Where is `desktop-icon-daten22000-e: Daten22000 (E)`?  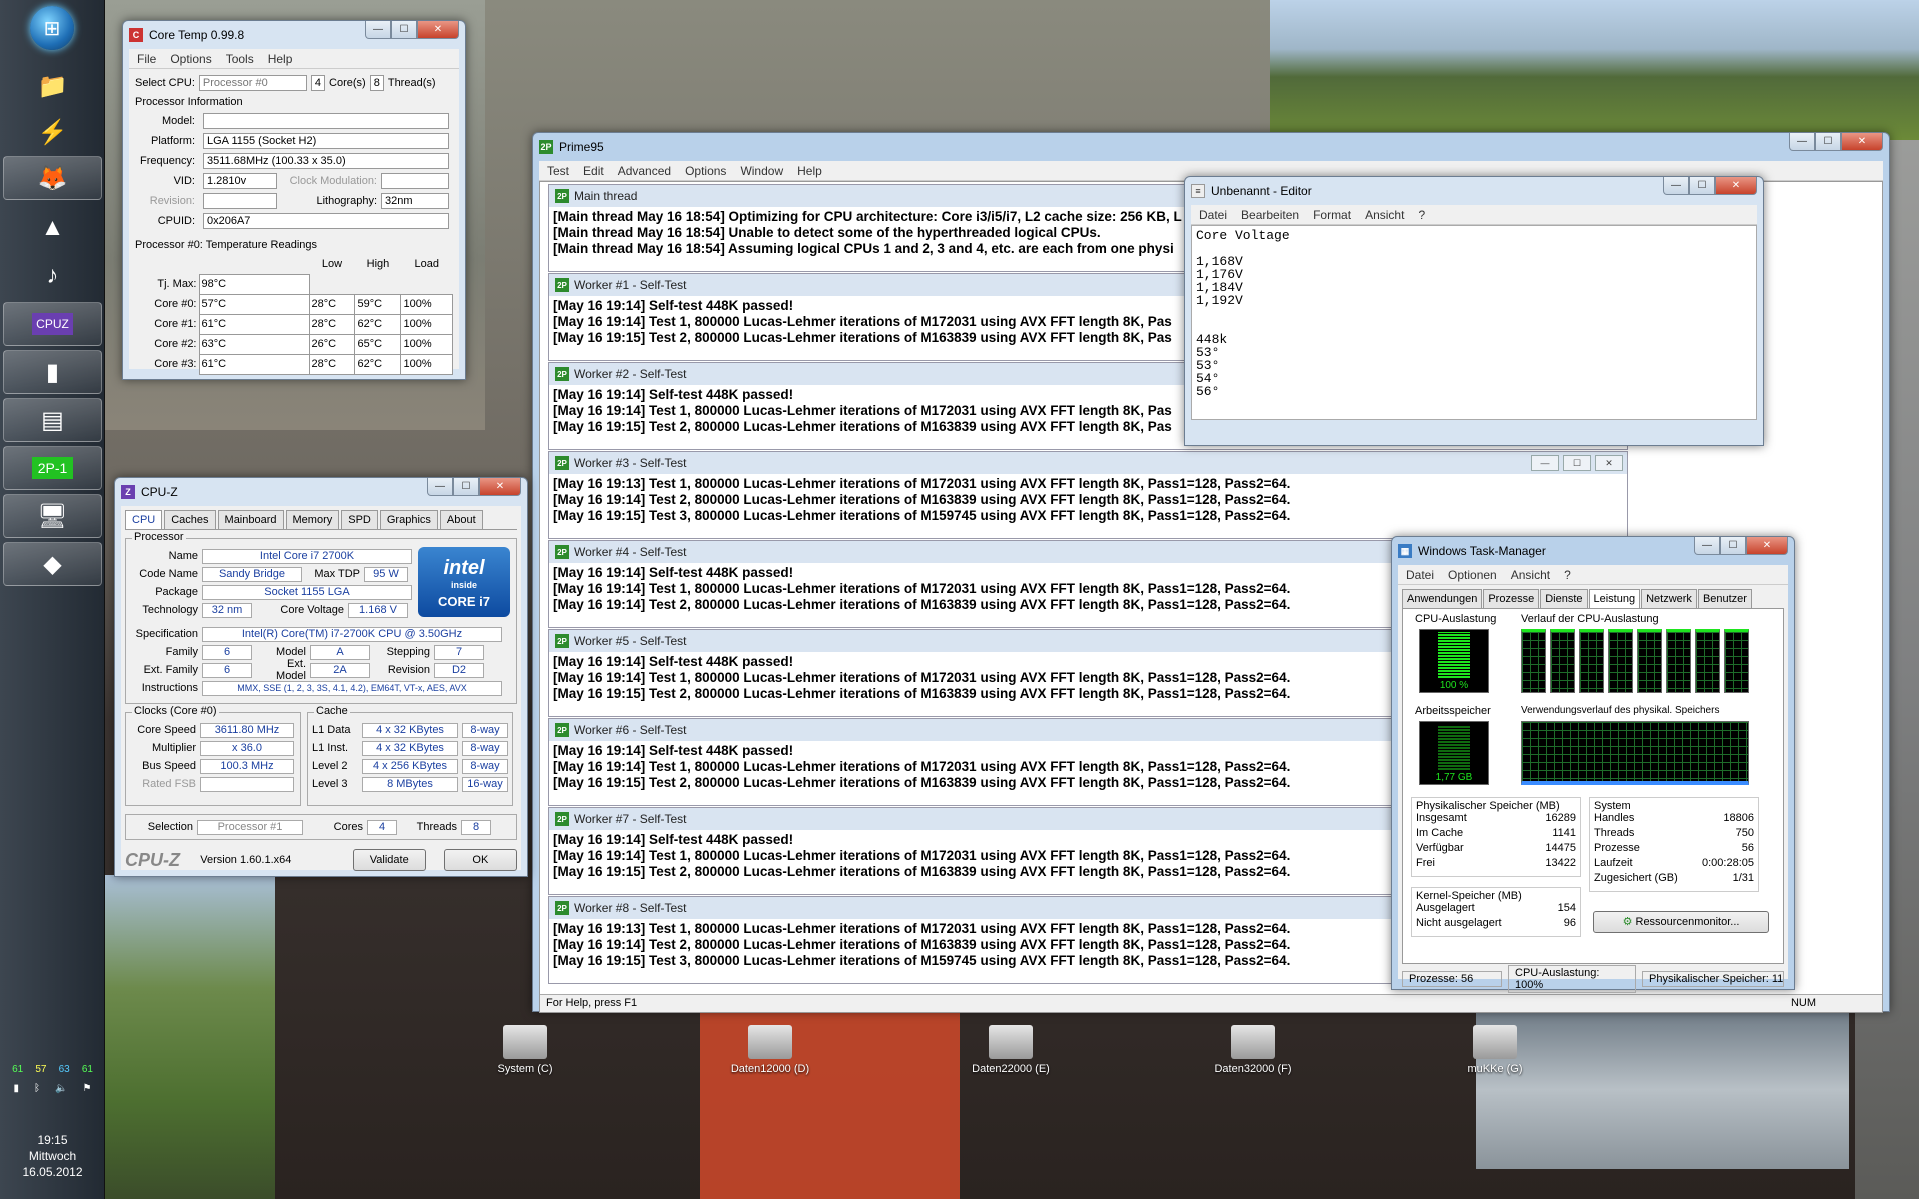 desktop-icon-daten22000-e: Daten22000 (E) is located at coordinates (1011, 1050).